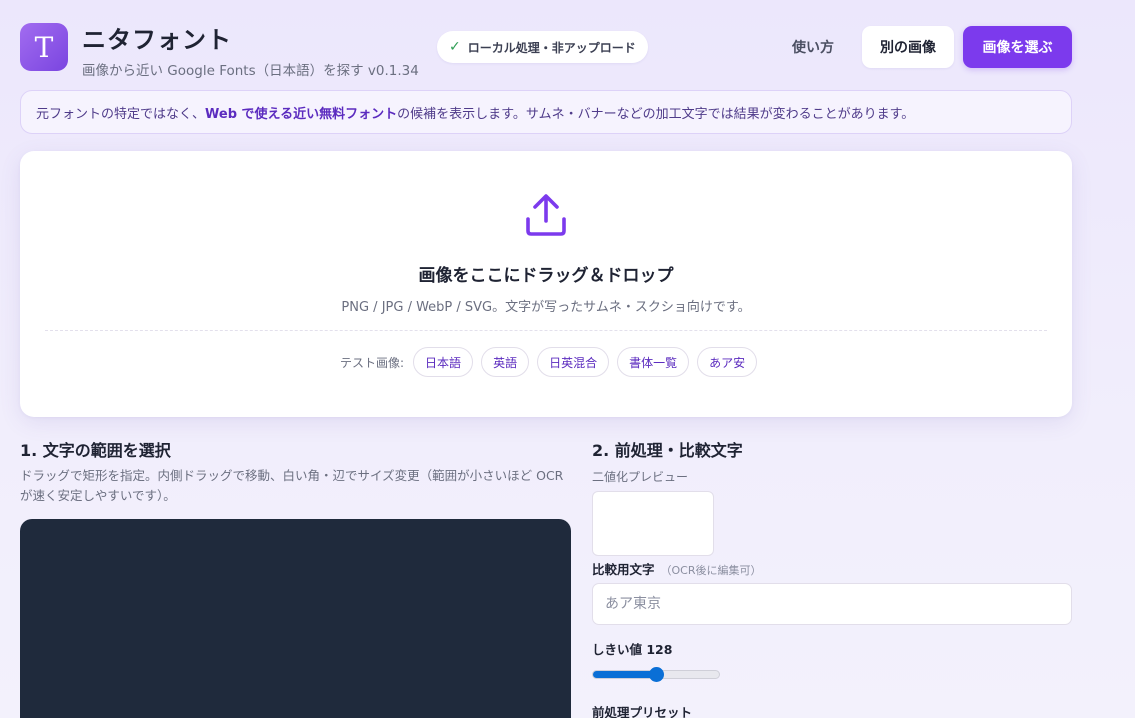 The image size is (1135, 718). I want to click on selection-canvas, so click(295, 618).